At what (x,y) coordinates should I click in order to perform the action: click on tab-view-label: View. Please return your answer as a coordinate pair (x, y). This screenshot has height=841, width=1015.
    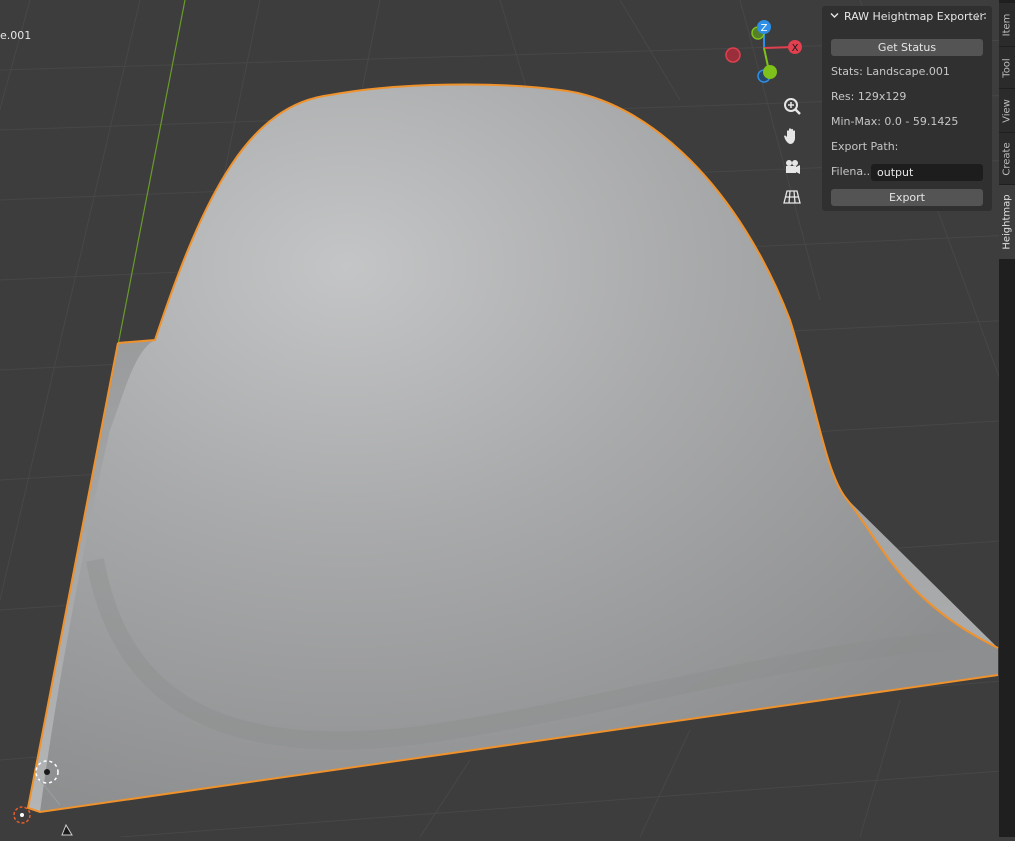
    Looking at the image, I should click on (1007, 111).